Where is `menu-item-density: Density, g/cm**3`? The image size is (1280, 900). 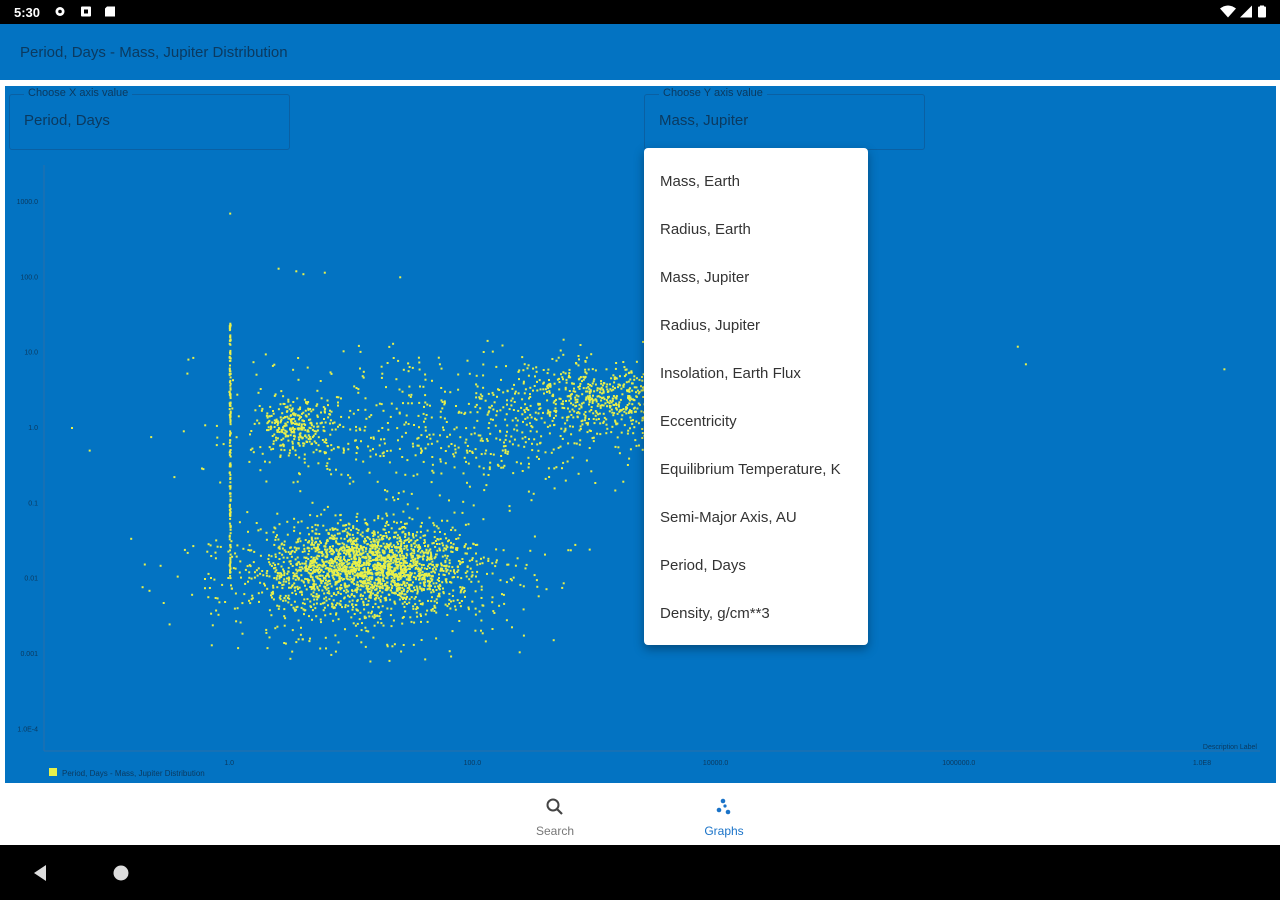 menu-item-density: Density, g/cm**3 is located at coordinates (715, 613).